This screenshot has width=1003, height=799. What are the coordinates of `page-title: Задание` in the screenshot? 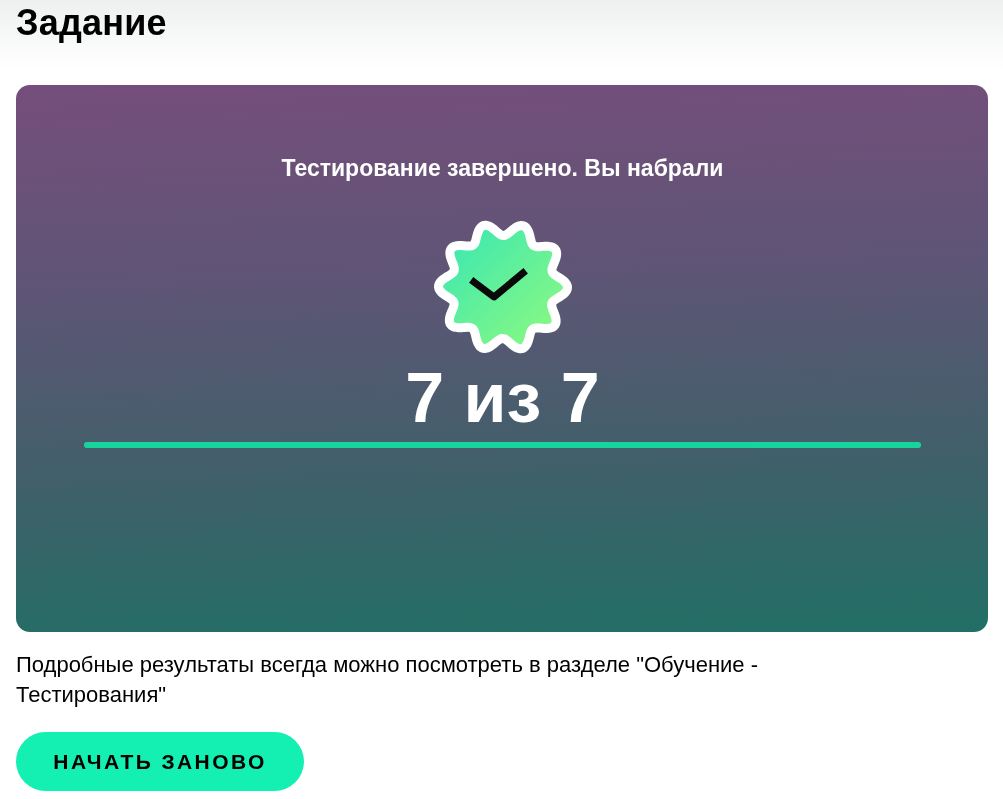 It's located at (91, 23).